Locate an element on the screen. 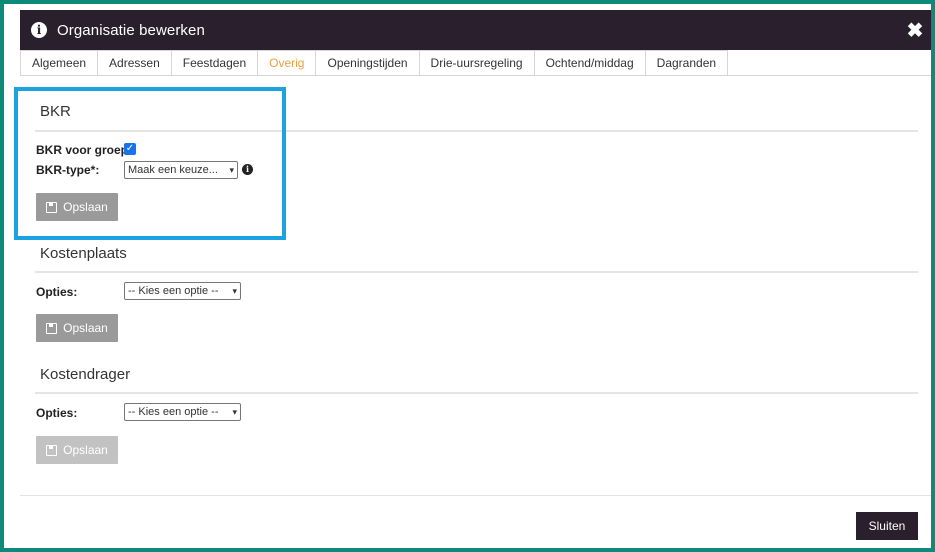 The height and width of the screenshot is (552, 935). tab-drie-uursregeling: Drie-uursregeling is located at coordinates (476, 62).